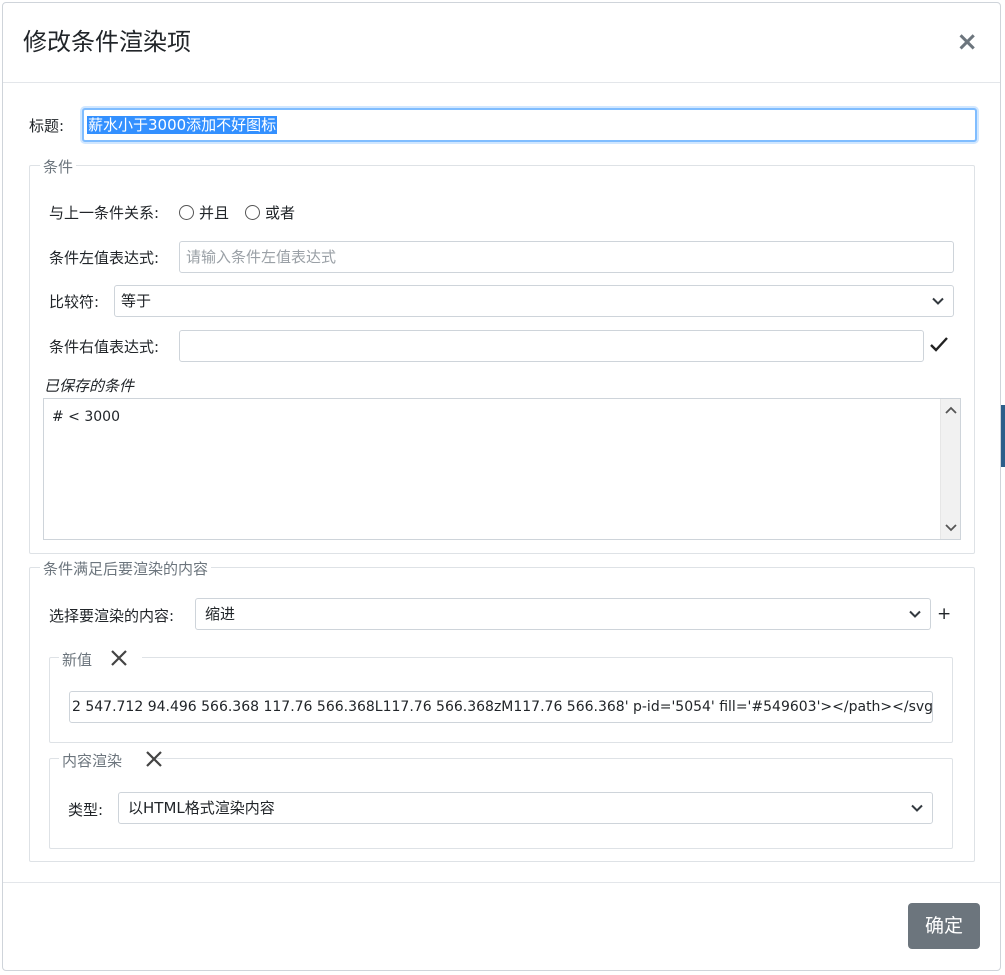 The image size is (1005, 975). What do you see at coordinates (104, 347) in the screenshot?
I see `right-expr-label: 条件右值表达式:` at bounding box center [104, 347].